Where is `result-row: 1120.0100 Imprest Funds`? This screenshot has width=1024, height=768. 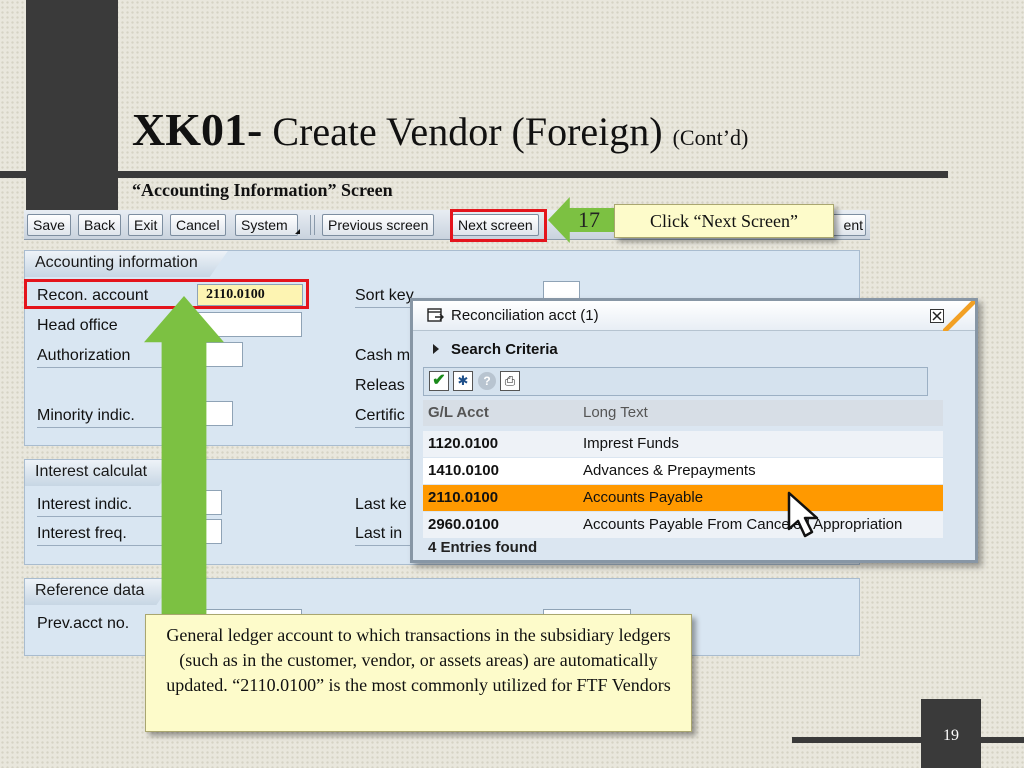 result-row: 1120.0100 Imprest Funds is located at coordinates (683, 444).